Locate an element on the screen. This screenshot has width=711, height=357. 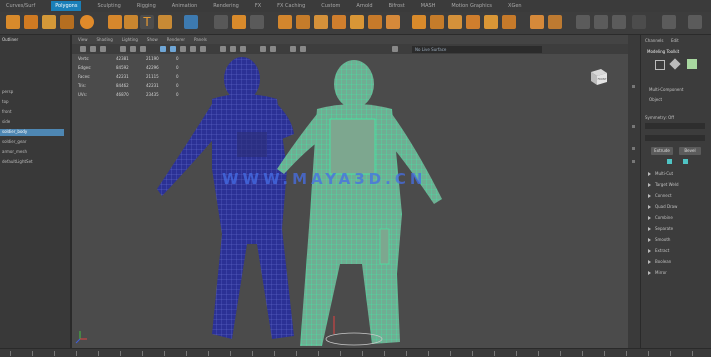
shelf-menu-icon is located at coordinates (669, 22).